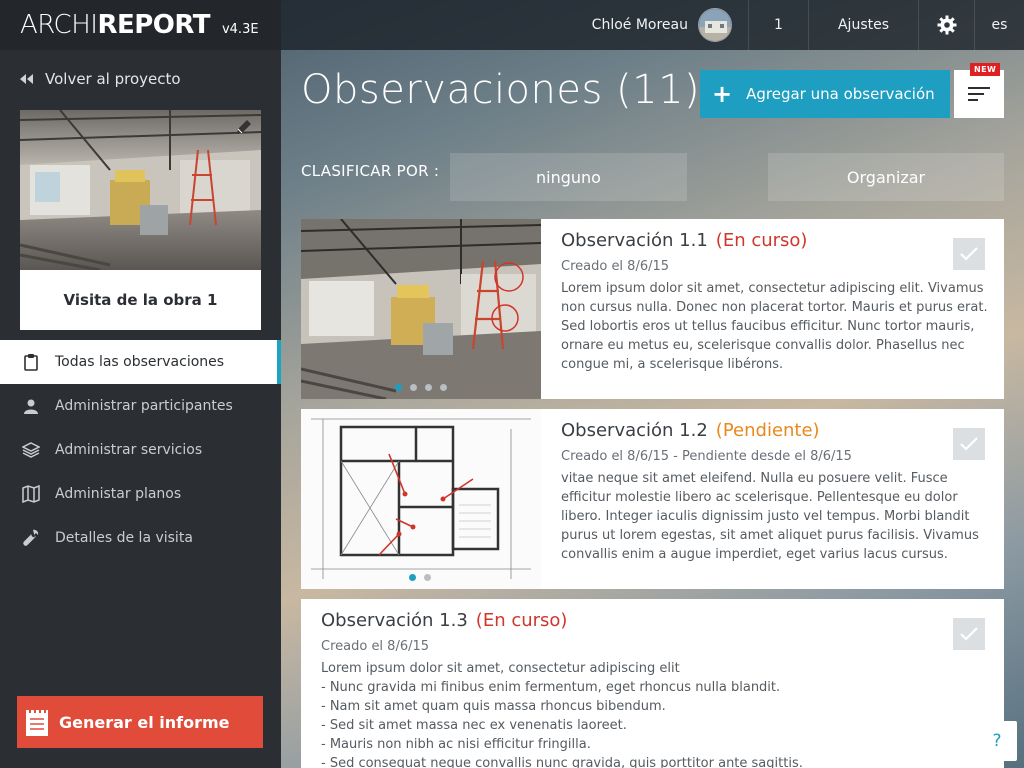  I want to click on edit-pencil-icon, so click(244, 129).